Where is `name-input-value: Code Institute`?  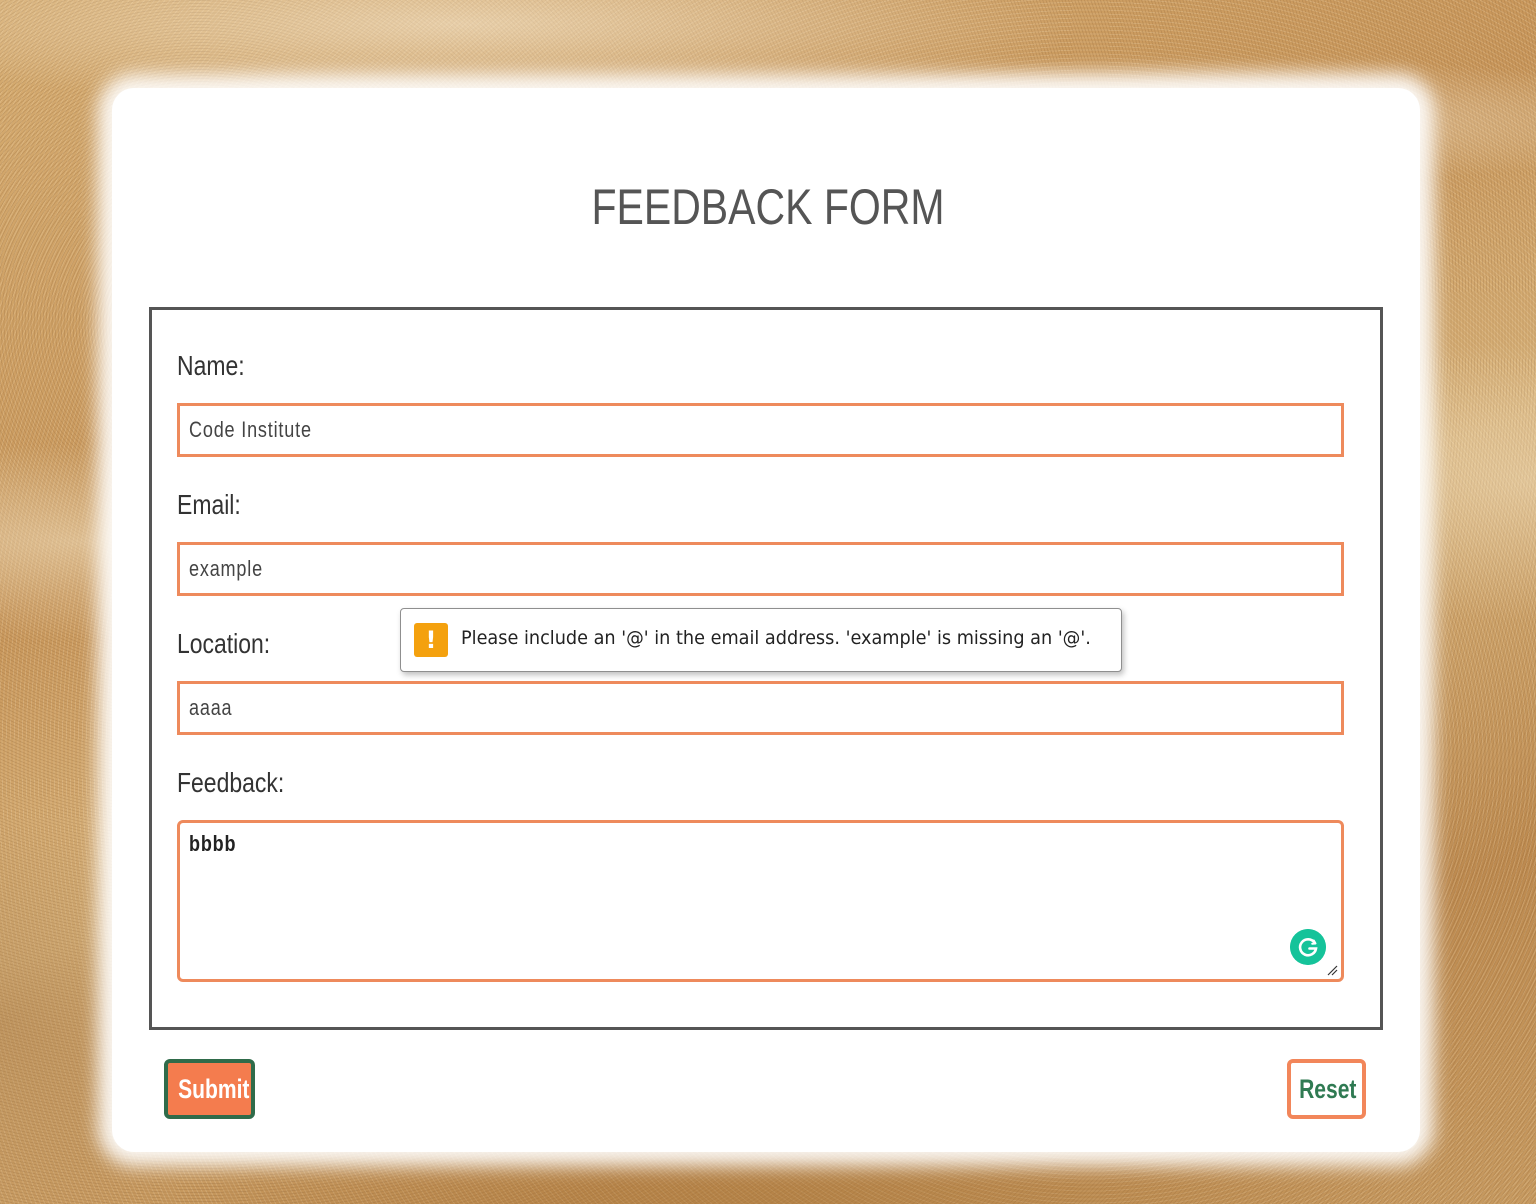
name-input-value: Code Institute is located at coordinates (250, 429).